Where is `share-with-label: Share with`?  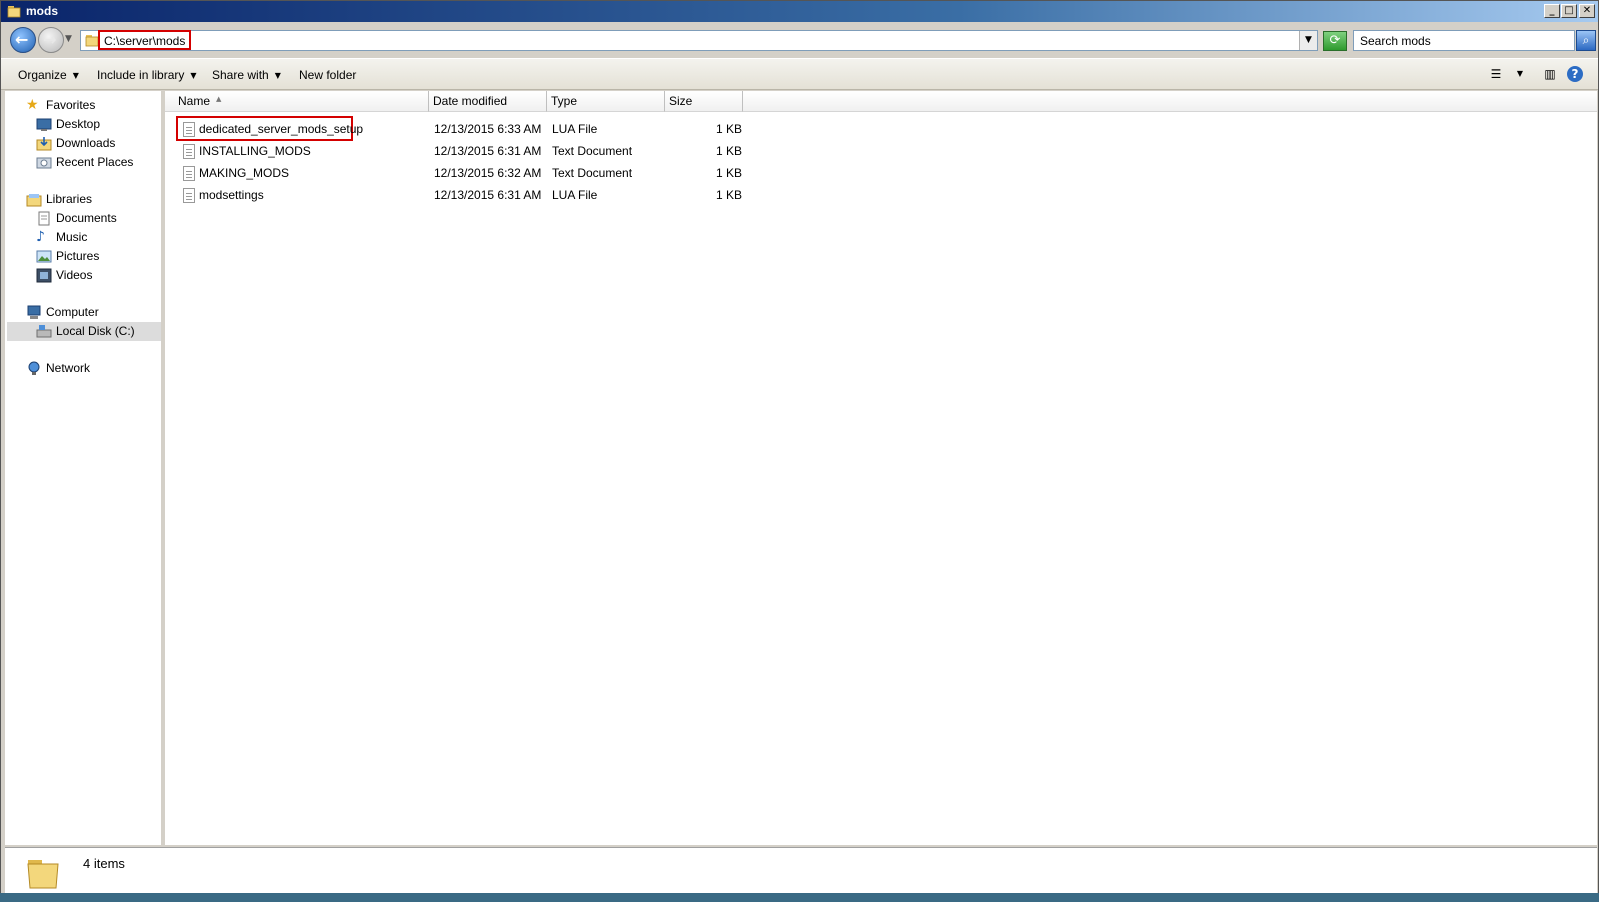
share-with-label: Share with is located at coordinates (240, 75).